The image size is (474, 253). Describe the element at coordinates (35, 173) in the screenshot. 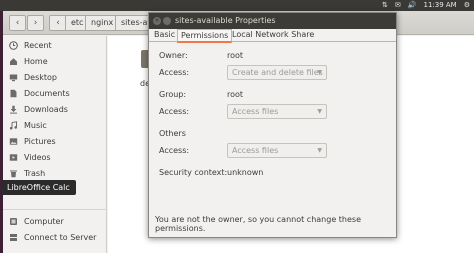

I see `sidebar-label: Trash` at that location.